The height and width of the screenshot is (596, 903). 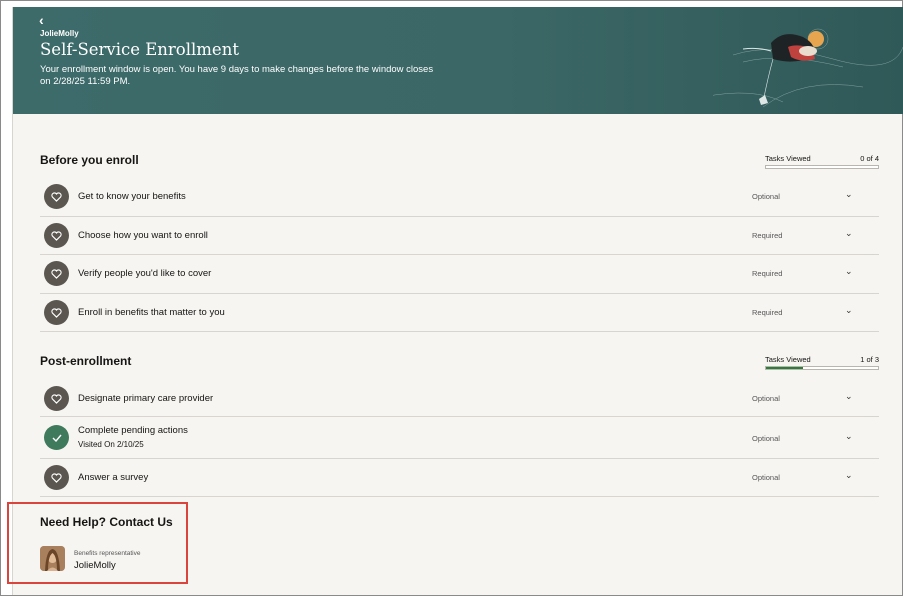 What do you see at coordinates (459, 478) in the screenshot?
I see `task-survey: Answer a survey Optional ⌄` at bounding box center [459, 478].